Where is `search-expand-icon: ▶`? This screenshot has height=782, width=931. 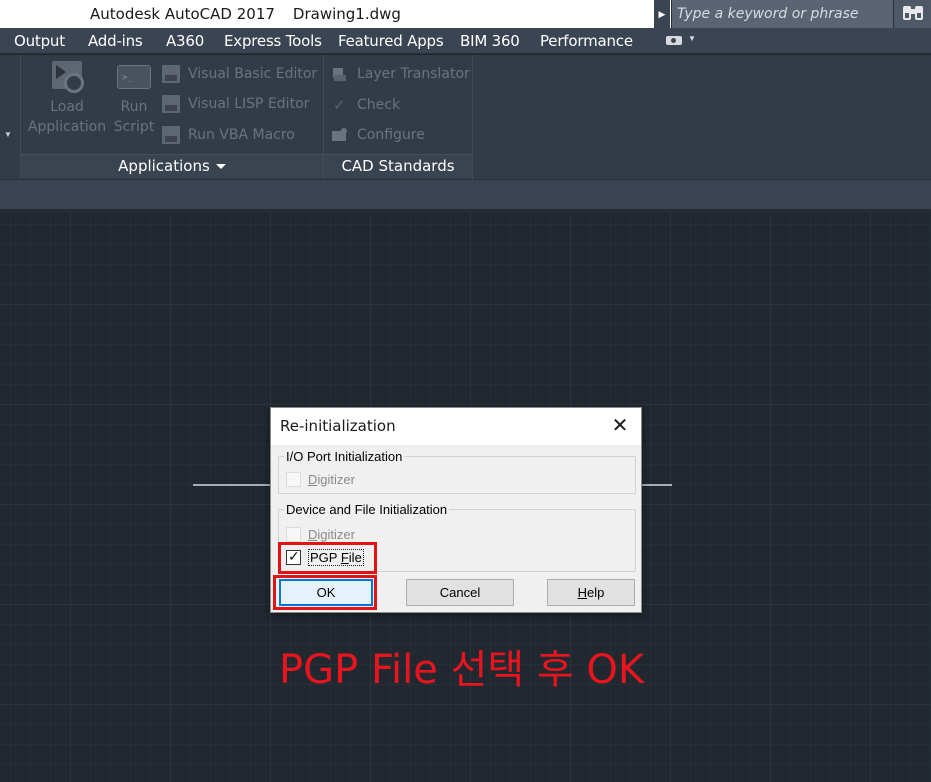 search-expand-icon: ▶ is located at coordinates (662, 14).